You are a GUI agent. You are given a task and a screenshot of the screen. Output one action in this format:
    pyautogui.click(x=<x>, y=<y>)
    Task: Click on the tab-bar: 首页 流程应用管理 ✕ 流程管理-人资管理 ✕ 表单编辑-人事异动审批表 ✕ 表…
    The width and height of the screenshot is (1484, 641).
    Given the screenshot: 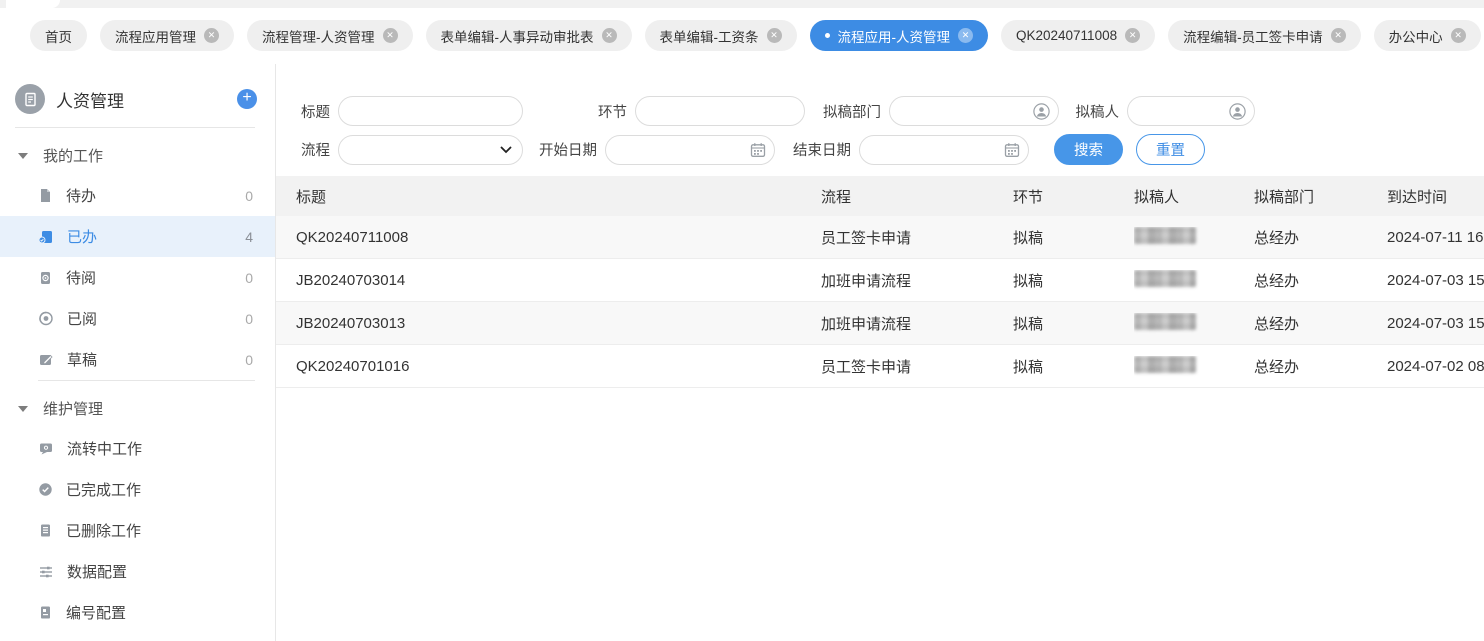 What is the action you would take?
    pyautogui.click(x=742, y=36)
    